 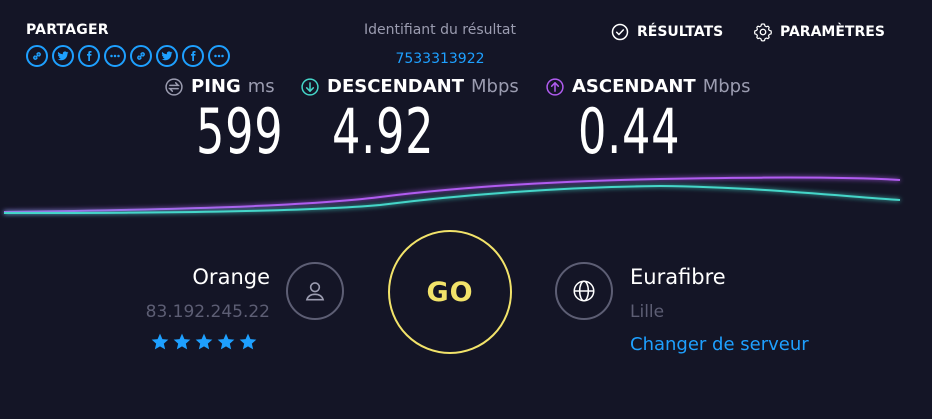 What do you see at coordinates (726, 86) in the screenshot?
I see `upload-unit: Mbps` at bounding box center [726, 86].